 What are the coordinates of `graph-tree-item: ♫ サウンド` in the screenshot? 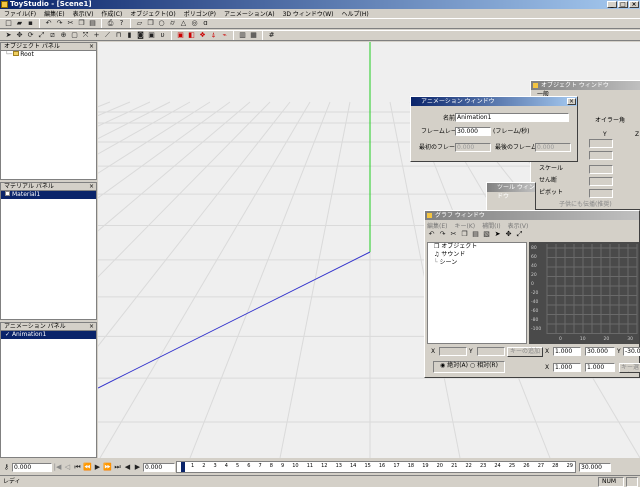 It's located at (477, 255).